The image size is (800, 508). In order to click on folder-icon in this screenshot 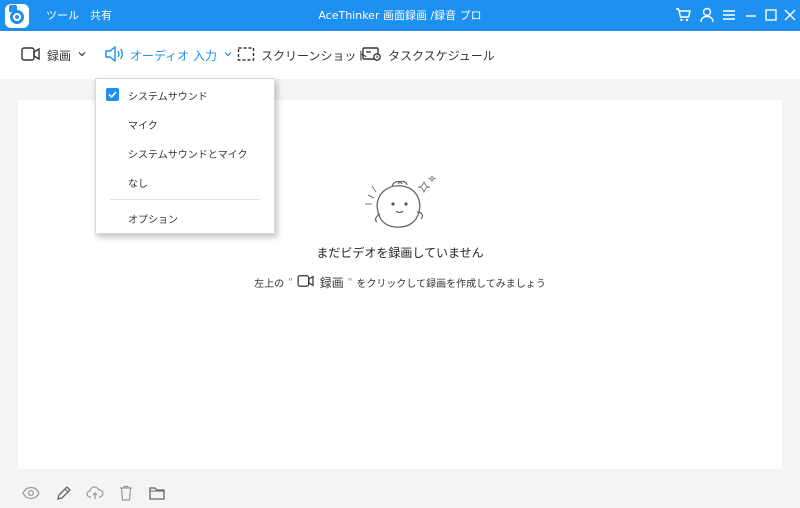, I will do `click(157, 493)`.